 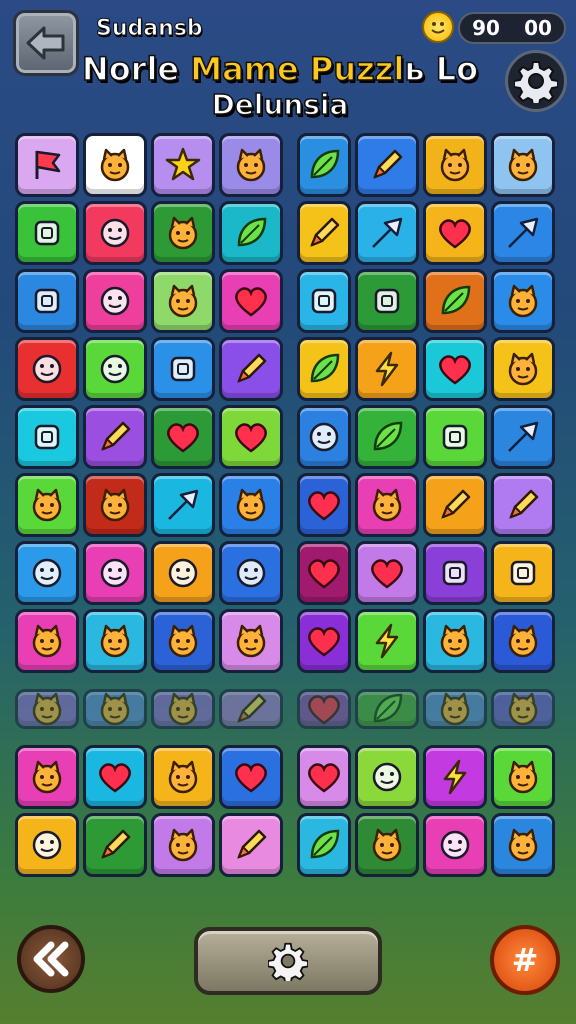 What do you see at coordinates (536, 81) in the screenshot?
I see `settings-button-top` at bounding box center [536, 81].